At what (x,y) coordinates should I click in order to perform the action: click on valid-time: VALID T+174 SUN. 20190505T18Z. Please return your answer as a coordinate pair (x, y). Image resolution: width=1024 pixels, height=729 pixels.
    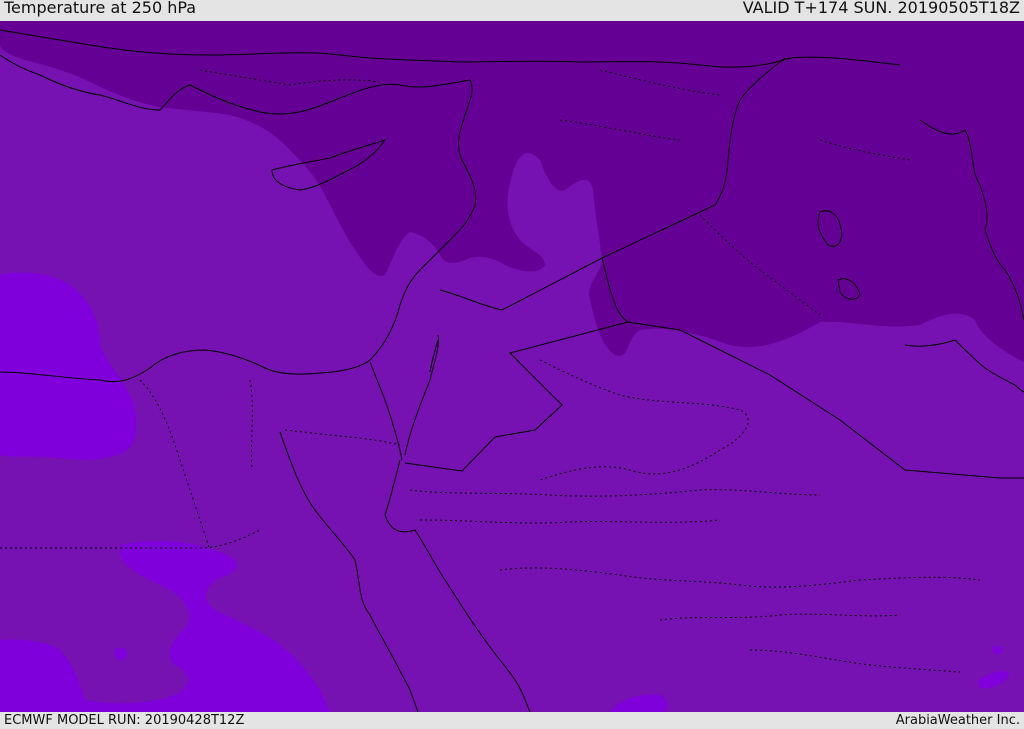
    Looking at the image, I should click on (881, 8).